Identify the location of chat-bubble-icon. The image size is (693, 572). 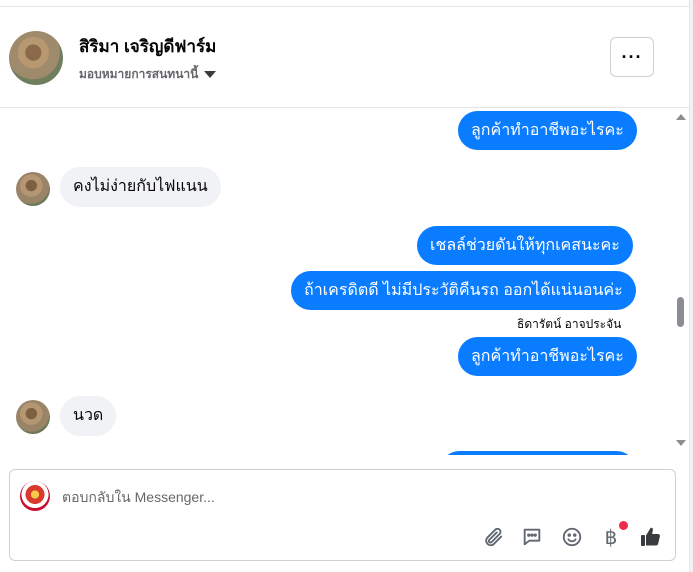
(532, 537).